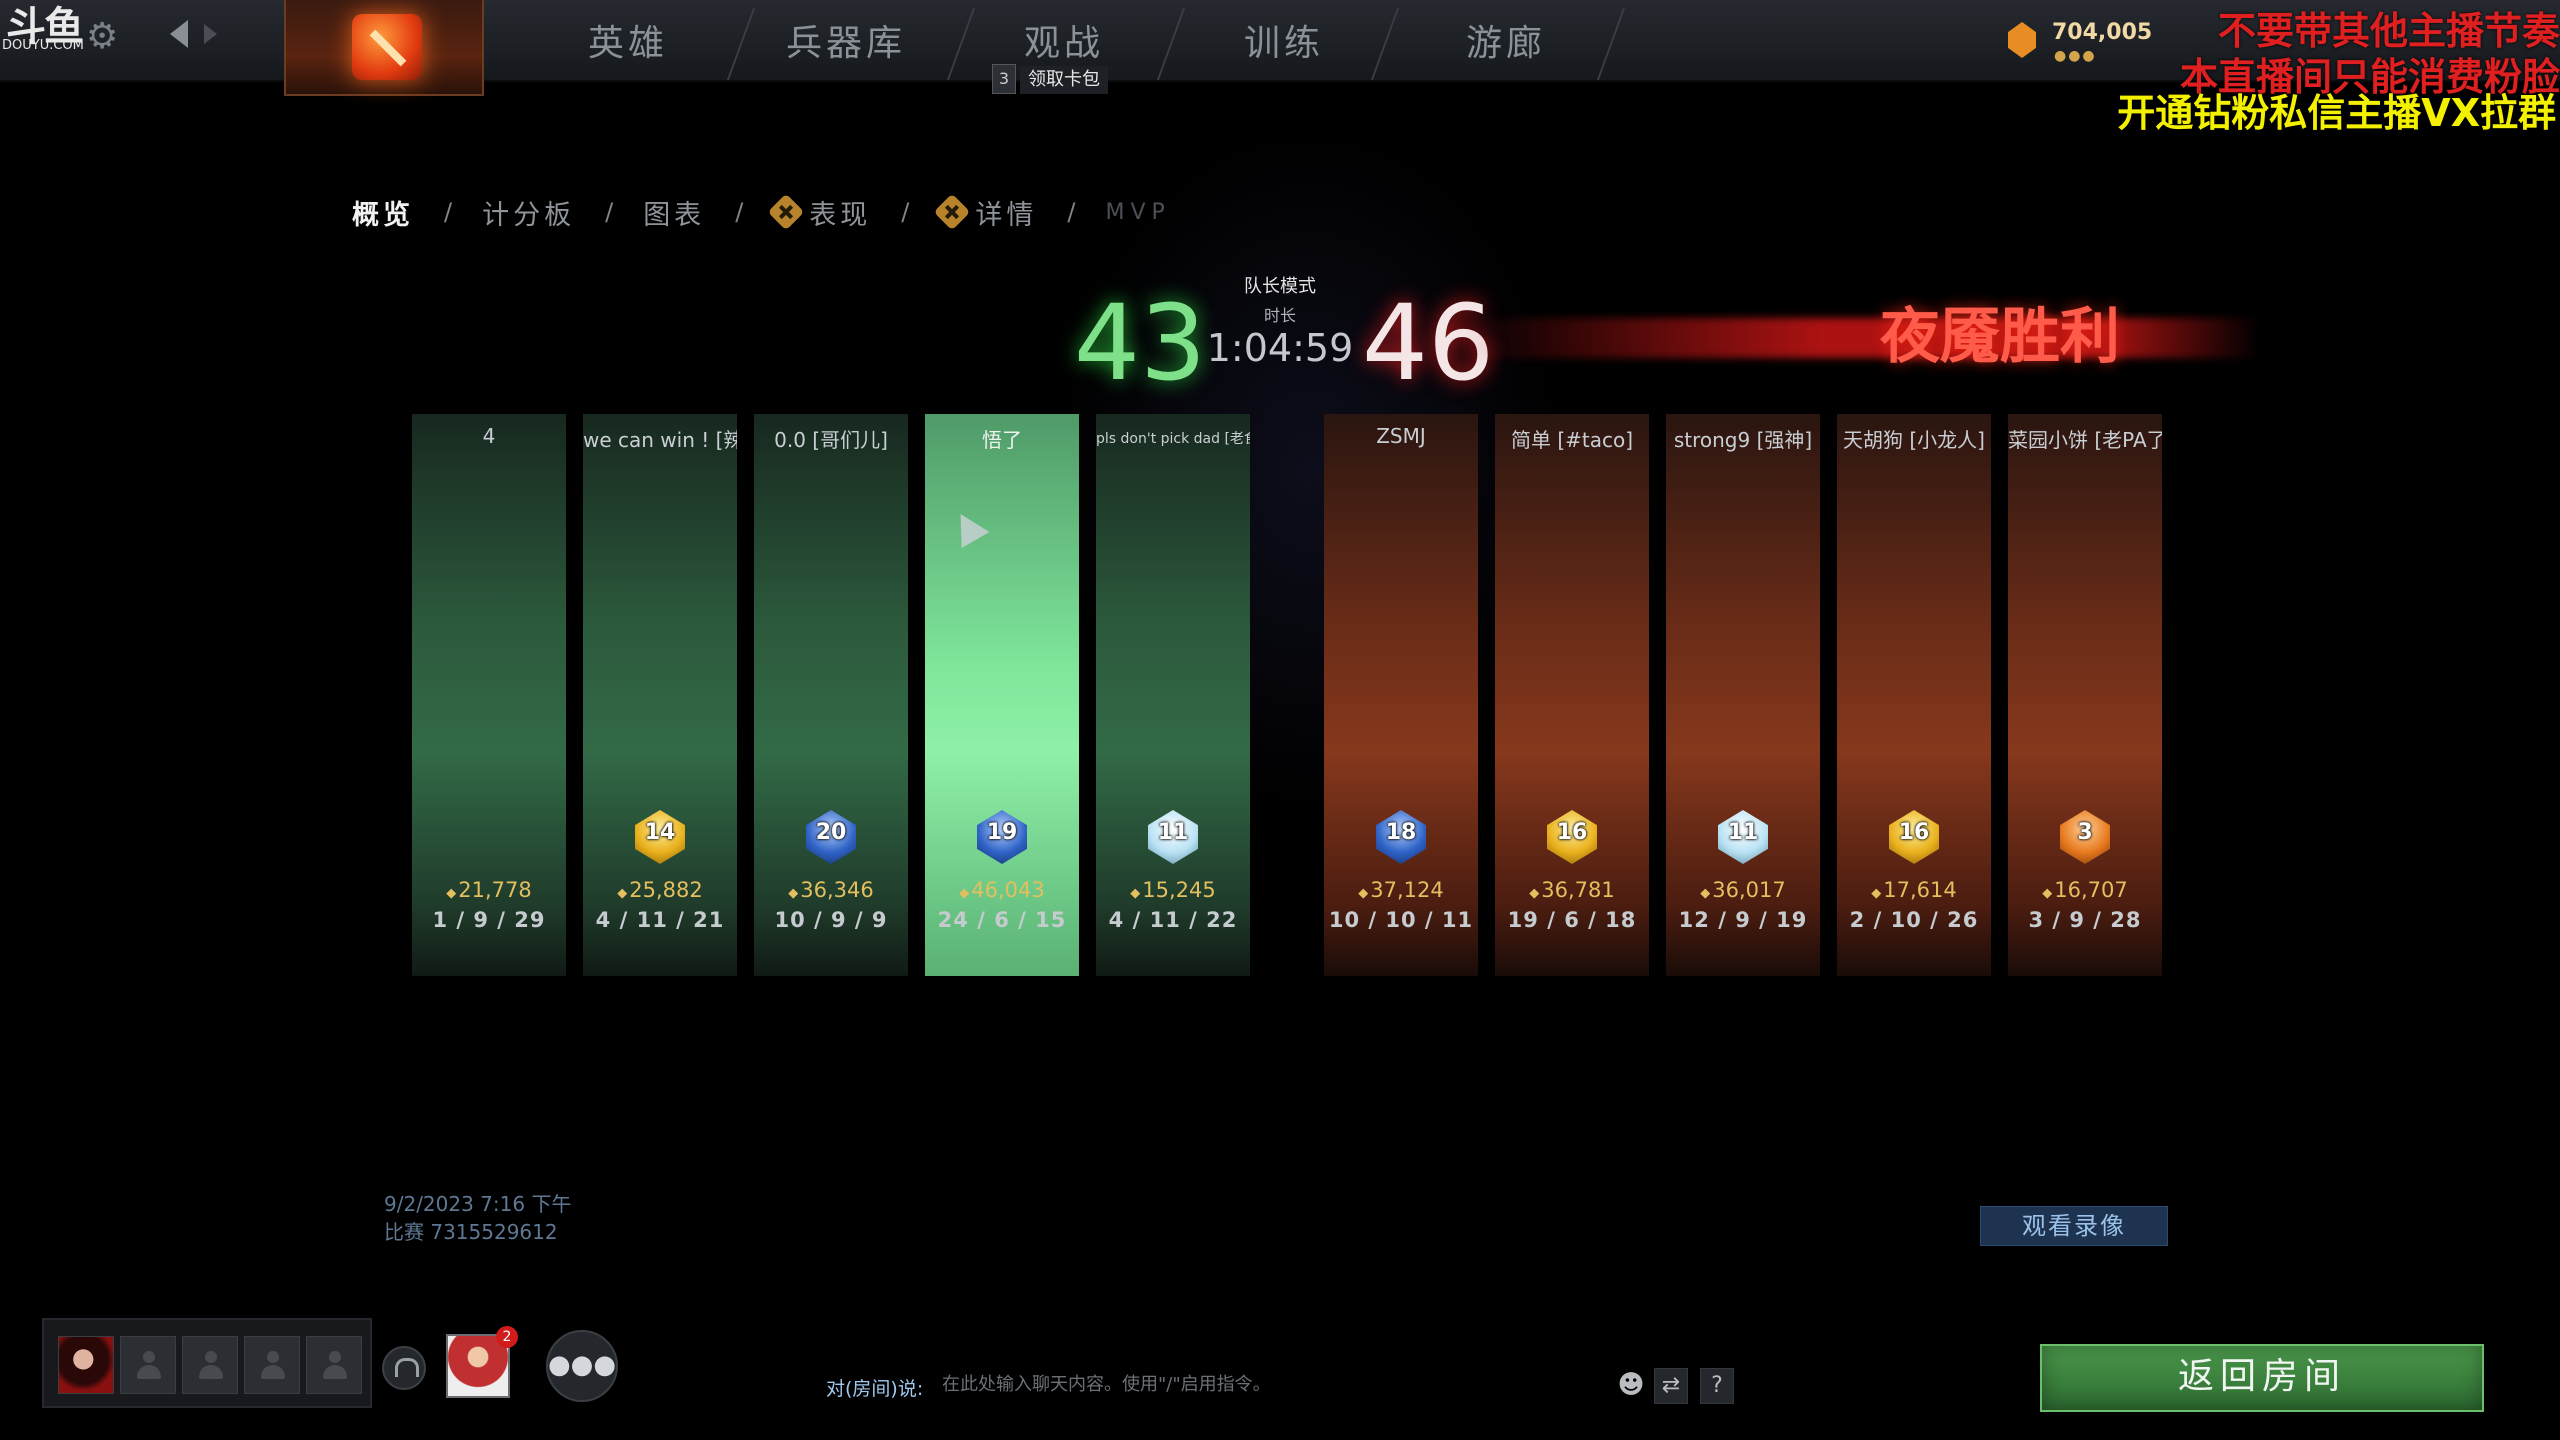 Image resolution: width=2560 pixels, height=1440 pixels. What do you see at coordinates (489, 695) in the screenshot?
I see `player-card: 4 ◆21,778 1 / 9 / 29` at bounding box center [489, 695].